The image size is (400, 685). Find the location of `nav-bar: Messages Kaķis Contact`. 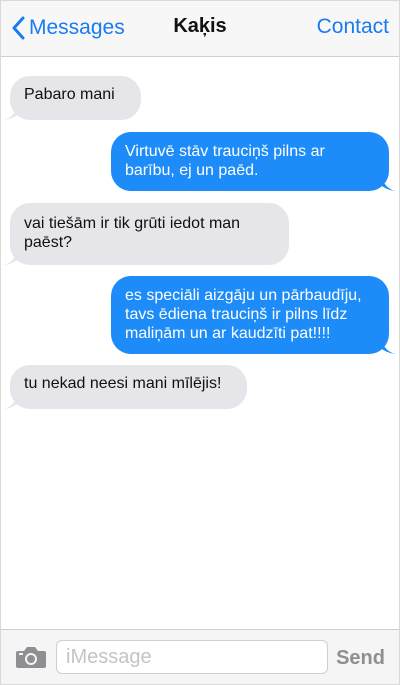

nav-bar: Messages Kaķis Contact is located at coordinates (200, 29).